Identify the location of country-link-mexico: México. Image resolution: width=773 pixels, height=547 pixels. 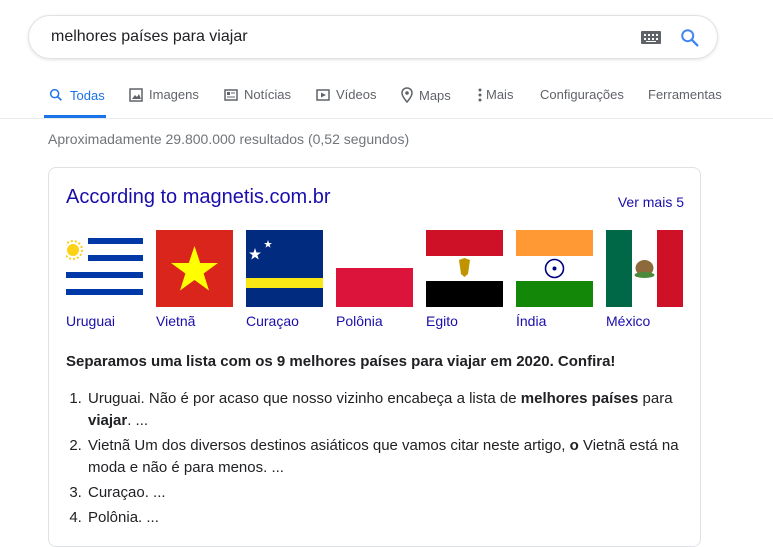
(628, 321).